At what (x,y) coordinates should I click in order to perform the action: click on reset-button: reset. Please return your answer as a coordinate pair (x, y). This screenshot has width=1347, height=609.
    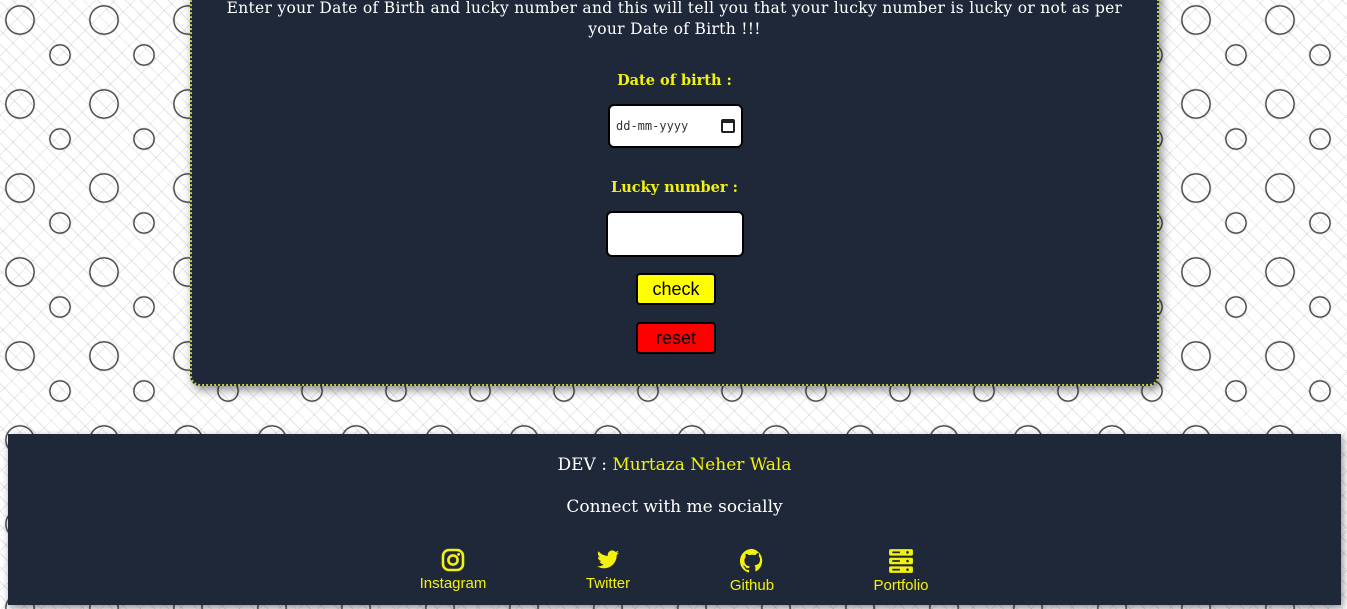
    Looking at the image, I should click on (676, 338).